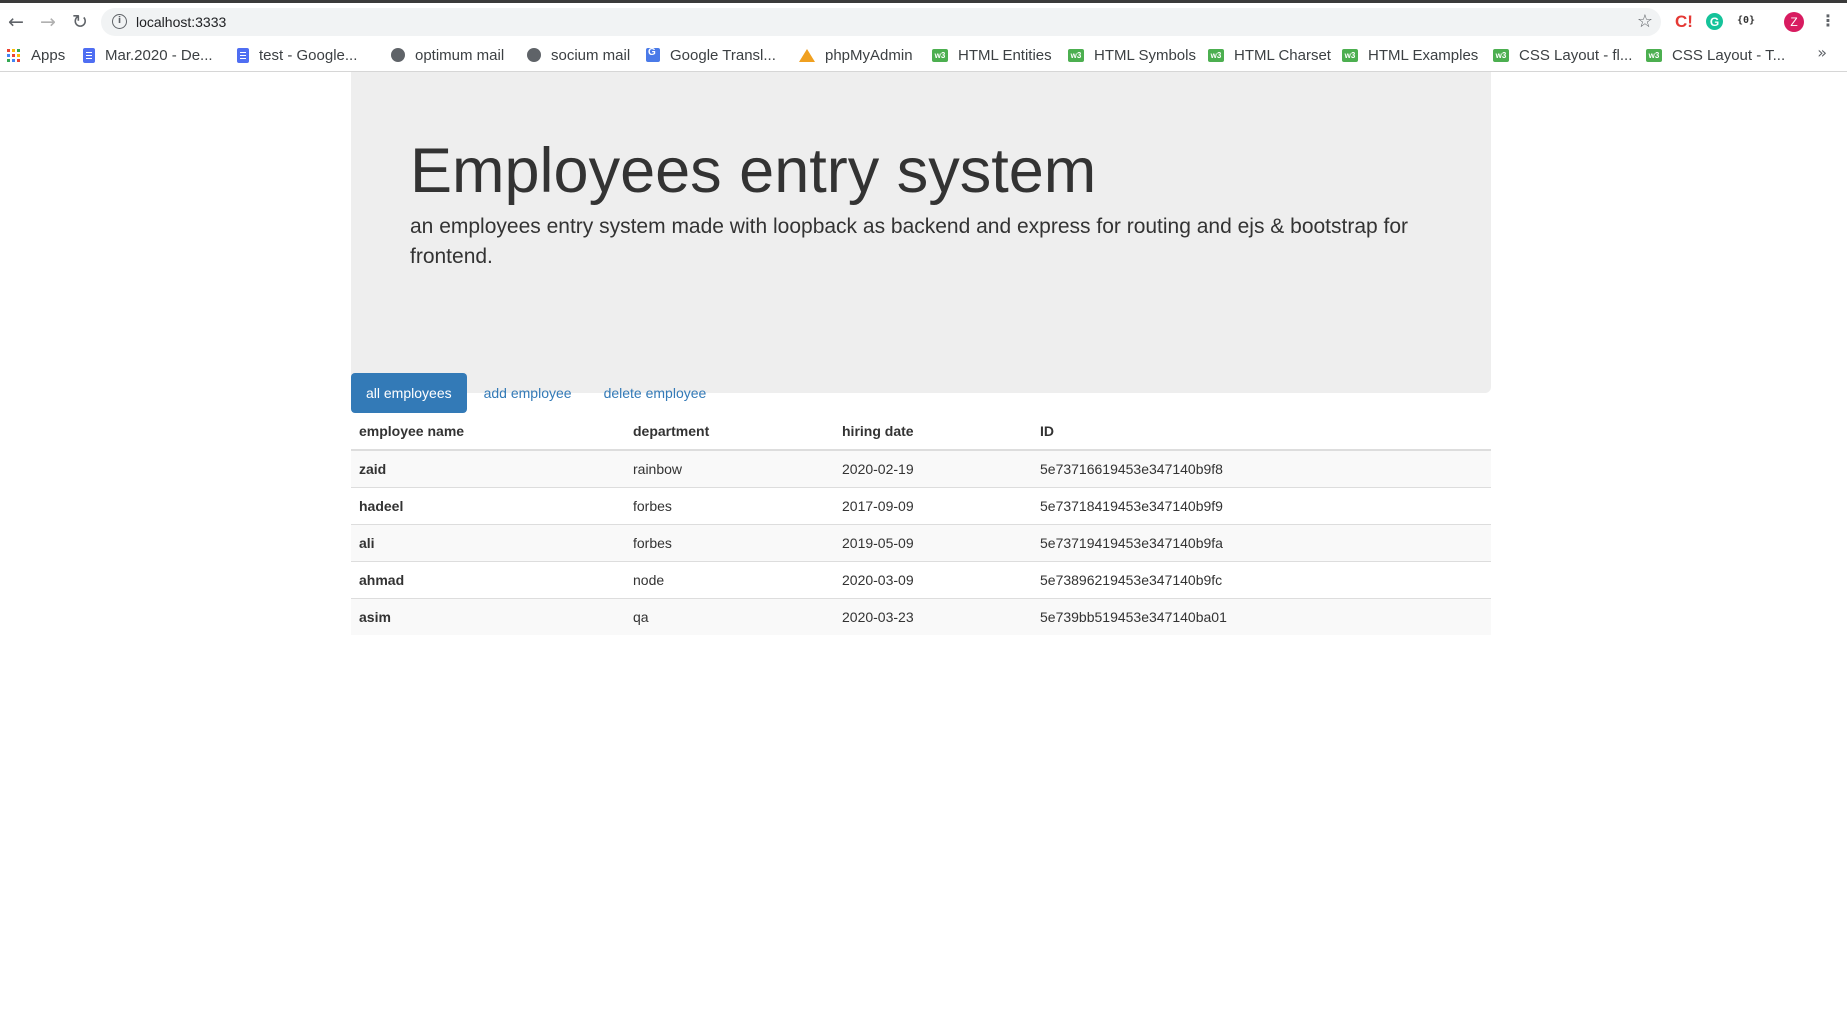 This screenshot has height=1022, width=1847. Describe the element at coordinates (1282, 55) in the screenshot. I see `bookmark-label: HTML Charset` at that location.